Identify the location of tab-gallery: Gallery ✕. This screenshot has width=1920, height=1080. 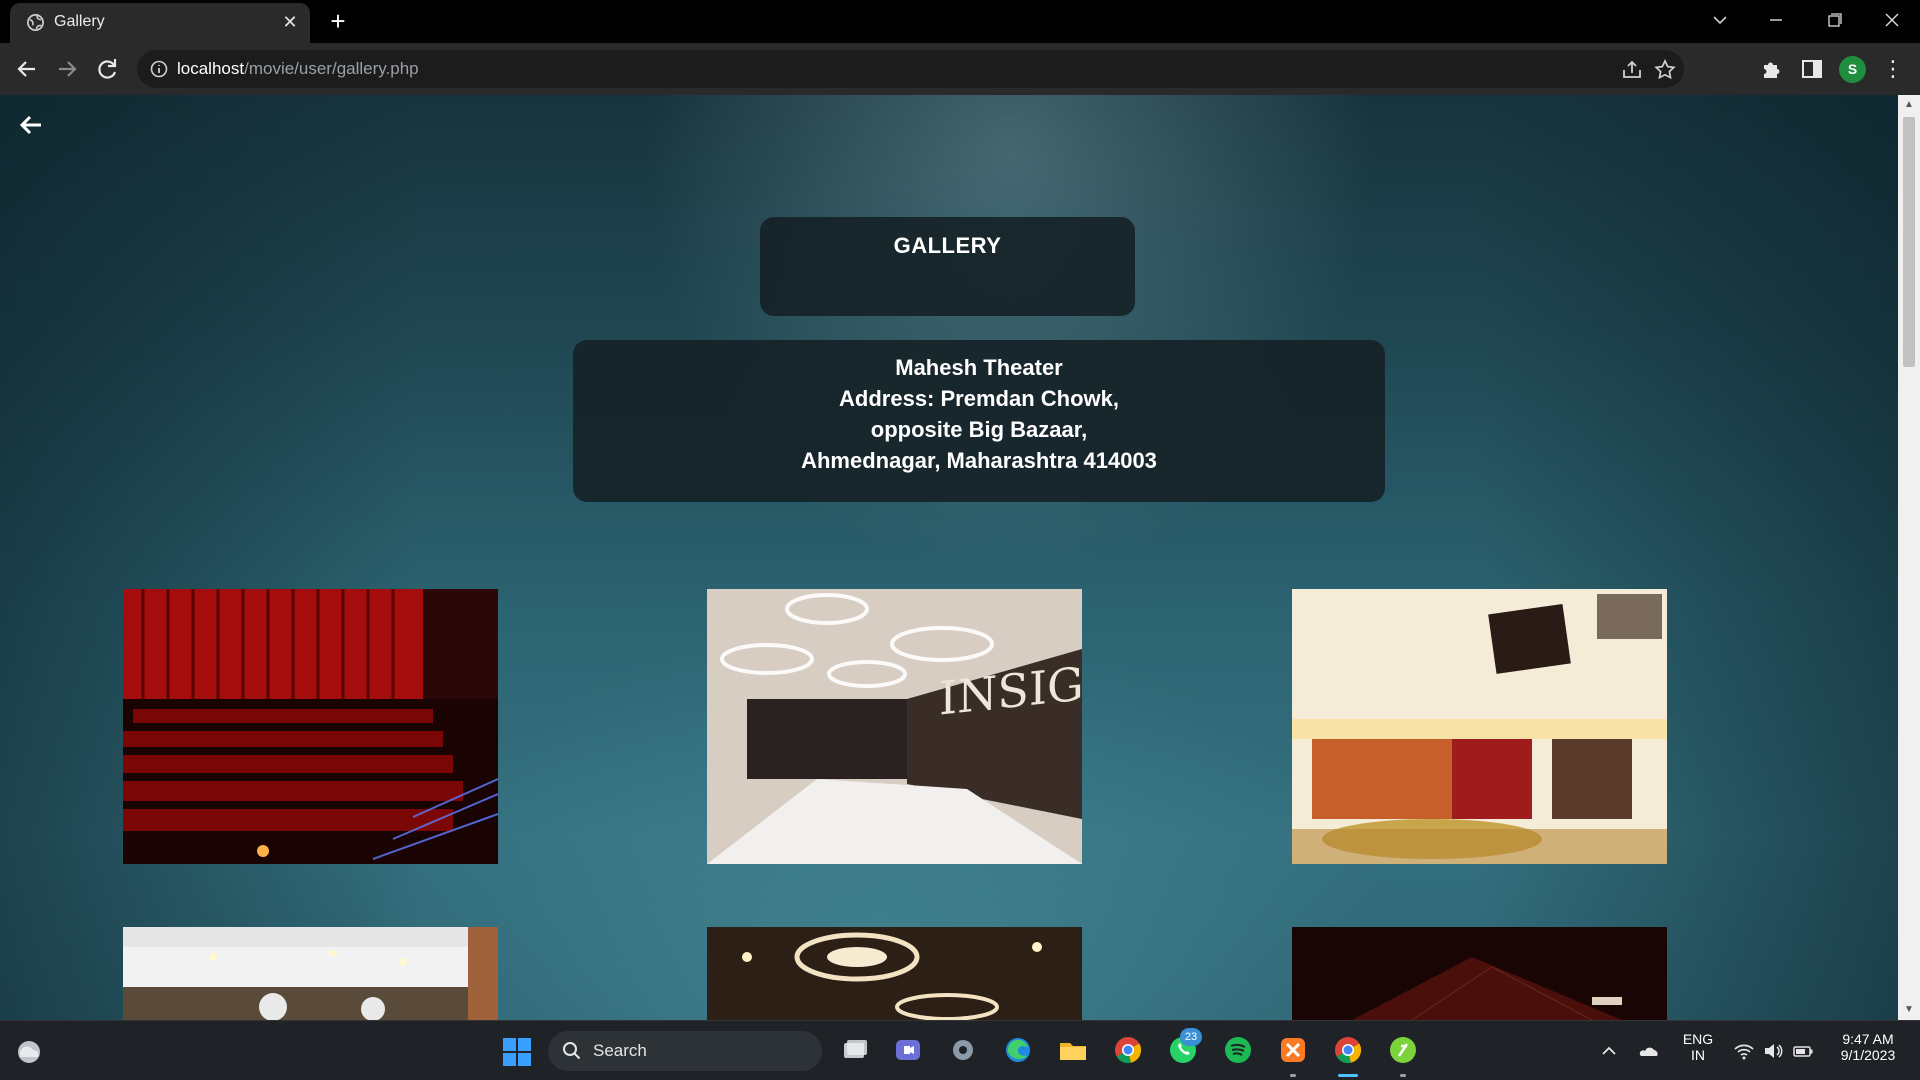
(160, 23).